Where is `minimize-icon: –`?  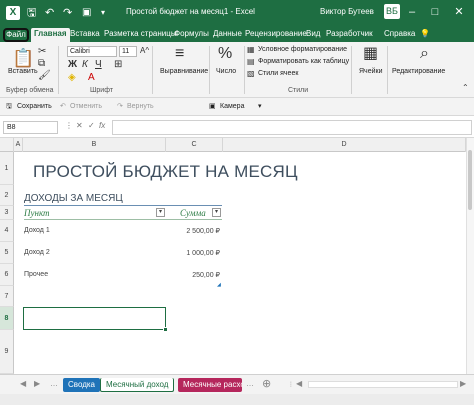
minimize-icon: – is located at coordinates (412, 12).